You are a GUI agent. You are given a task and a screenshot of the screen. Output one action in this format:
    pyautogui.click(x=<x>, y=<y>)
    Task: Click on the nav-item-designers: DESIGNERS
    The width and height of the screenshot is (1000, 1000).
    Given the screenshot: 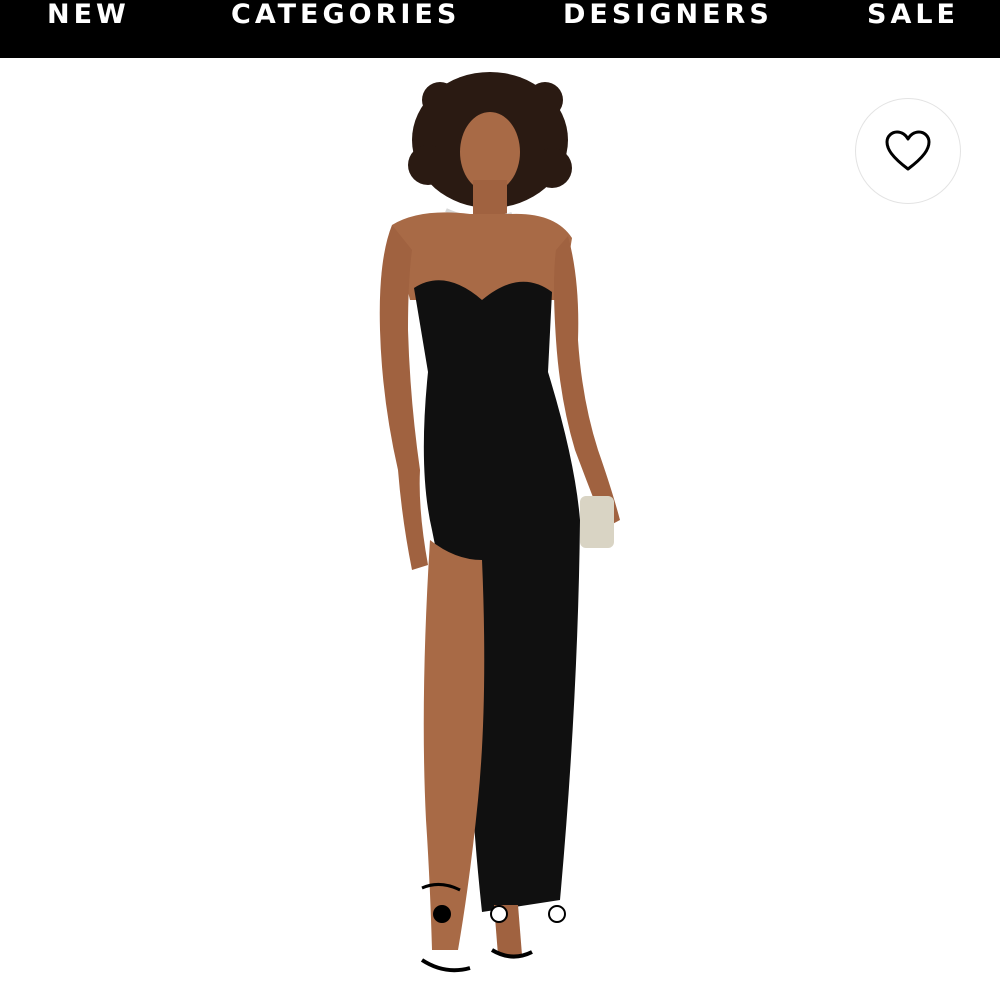 What is the action you would take?
    pyautogui.click(x=668, y=16)
    